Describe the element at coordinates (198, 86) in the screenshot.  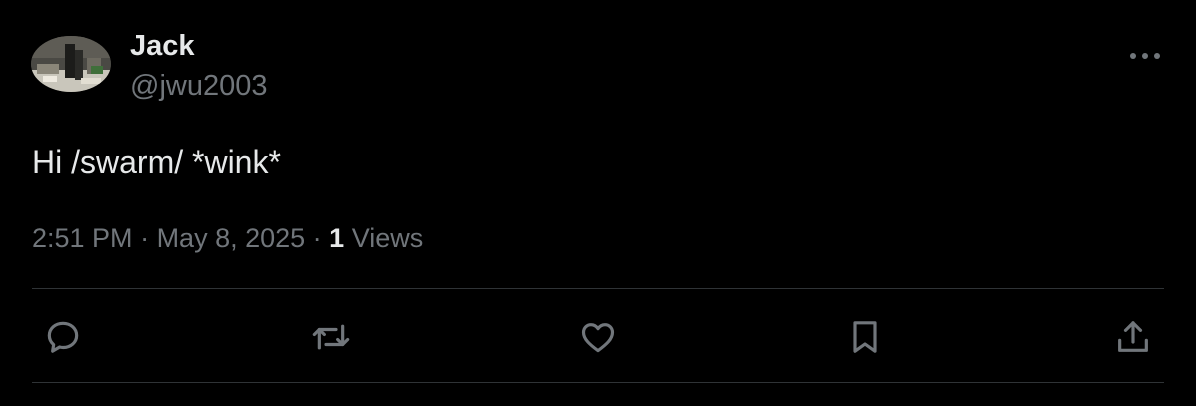
I see `user-handle: @jwu2003` at that location.